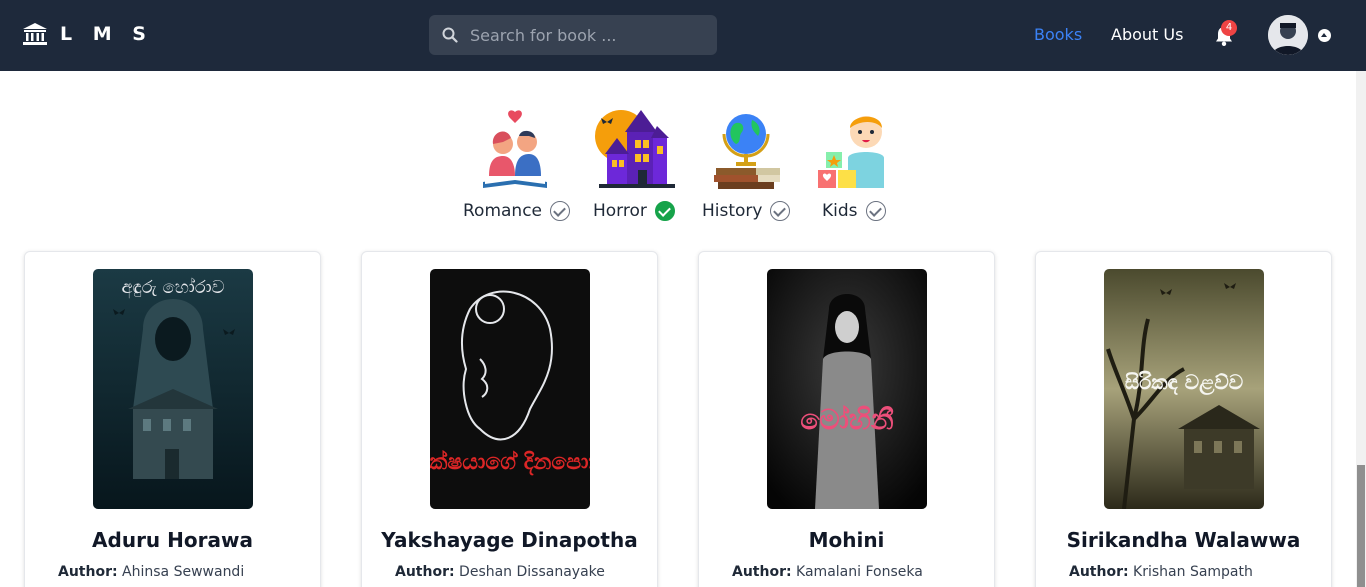  I want to click on category-horror: Horror, so click(634, 211).